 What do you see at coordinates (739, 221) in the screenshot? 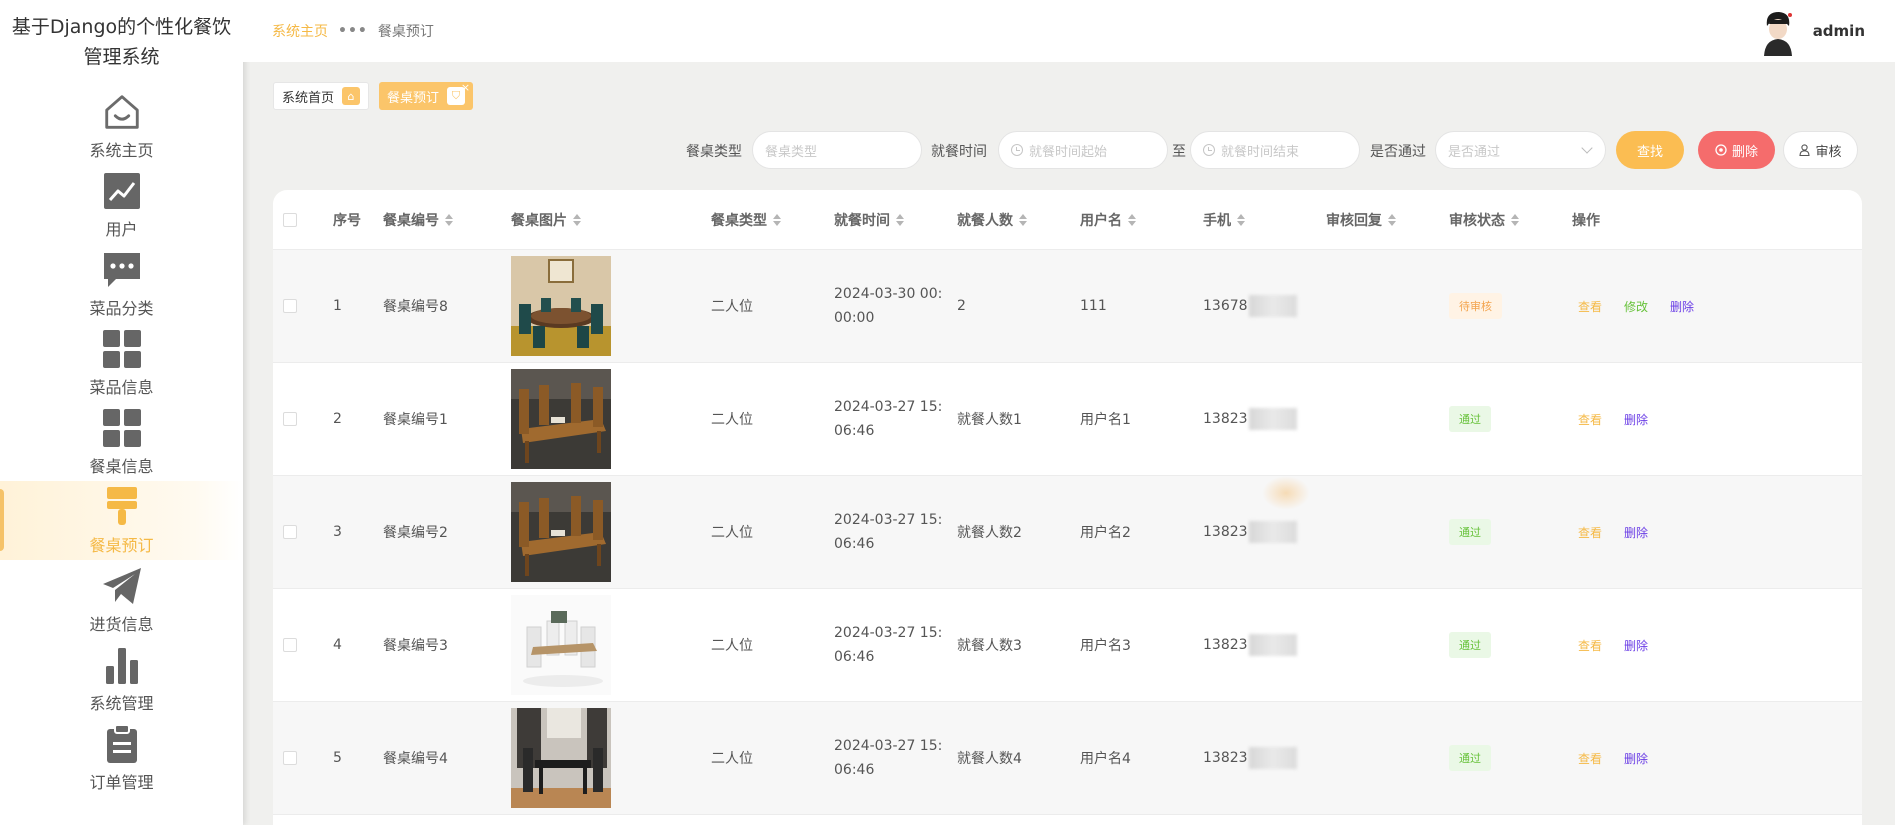
I see `col-table-type-label: 餐桌类型` at bounding box center [739, 221].